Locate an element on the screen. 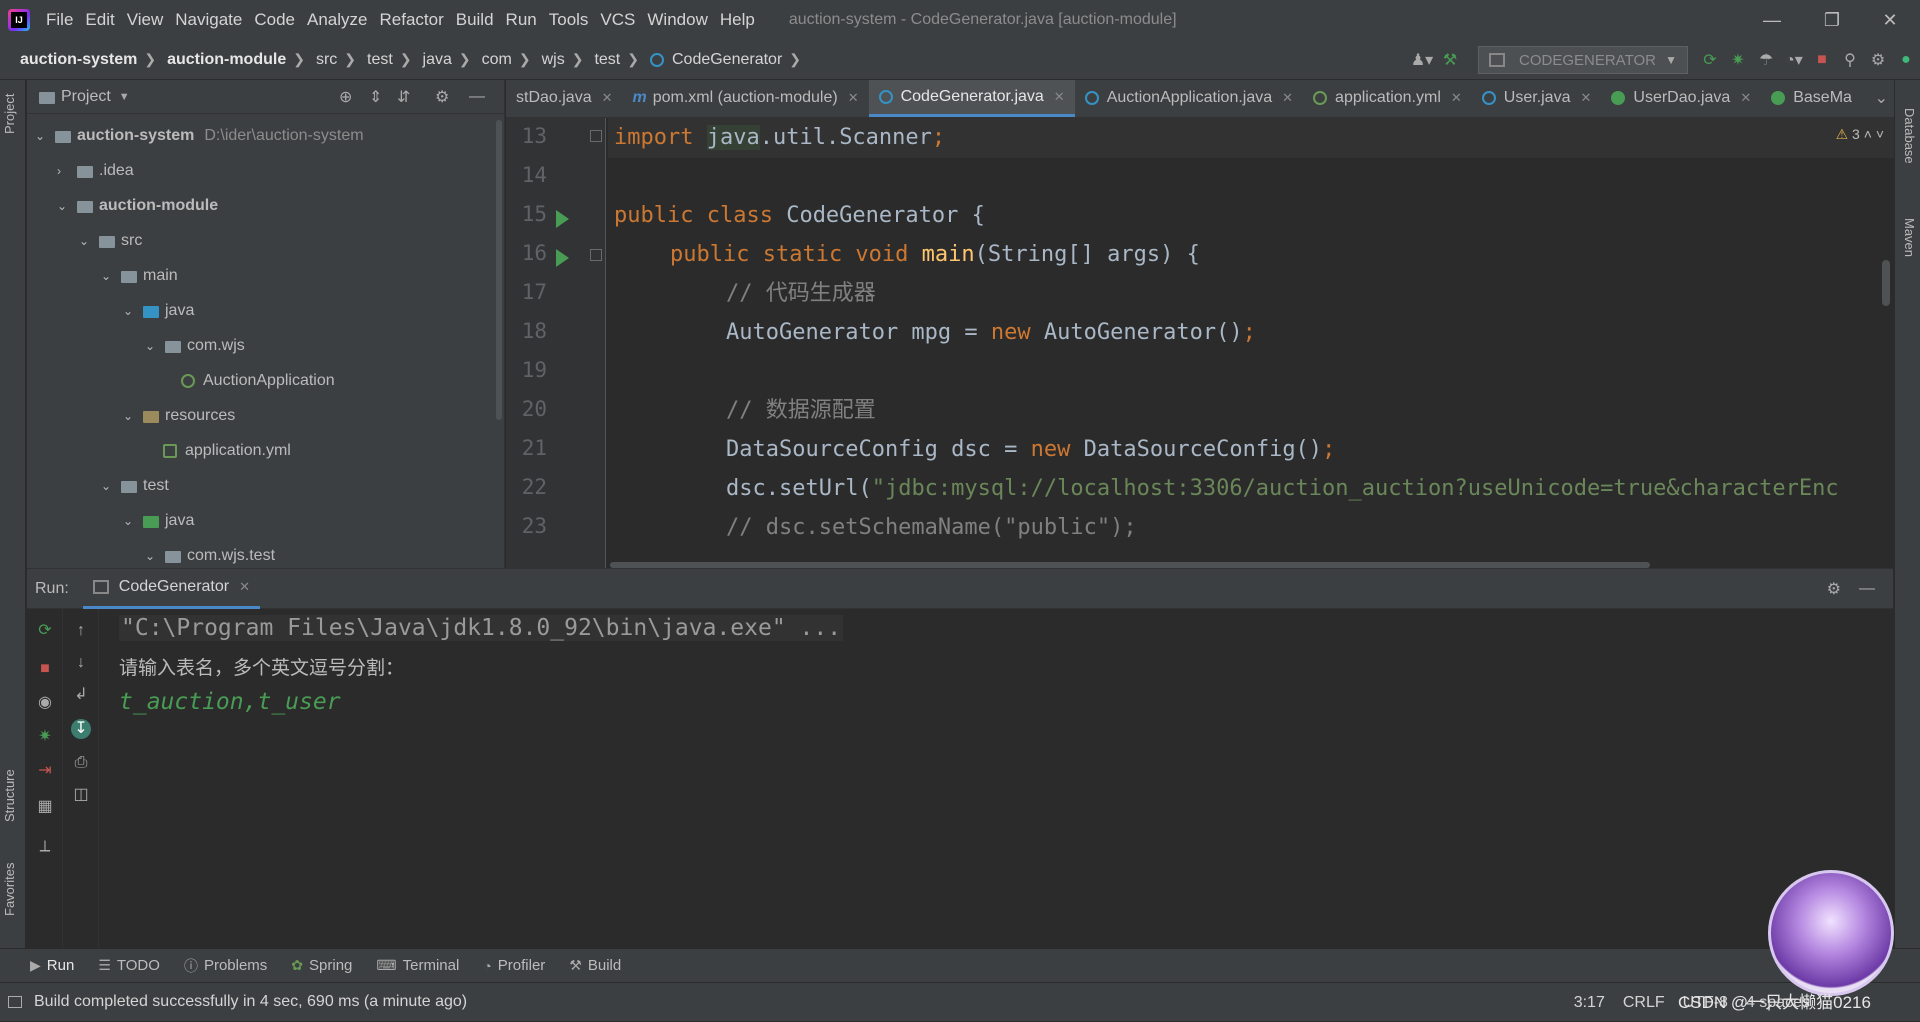  bottom-tab-todo: ☰ TODO is located at coordinates (129, 965).